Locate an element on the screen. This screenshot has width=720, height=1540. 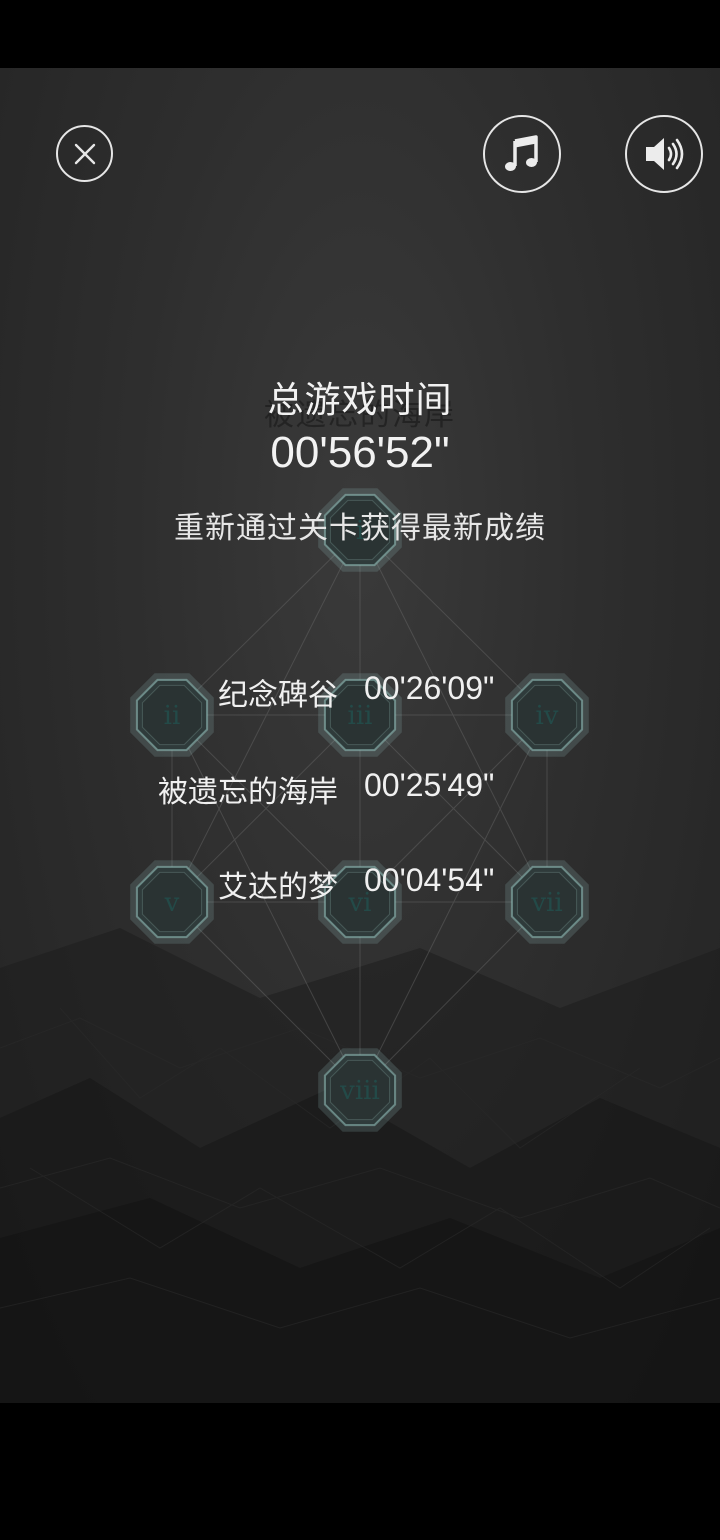
level-node-label: viii is located at coordinates (359, 1091).